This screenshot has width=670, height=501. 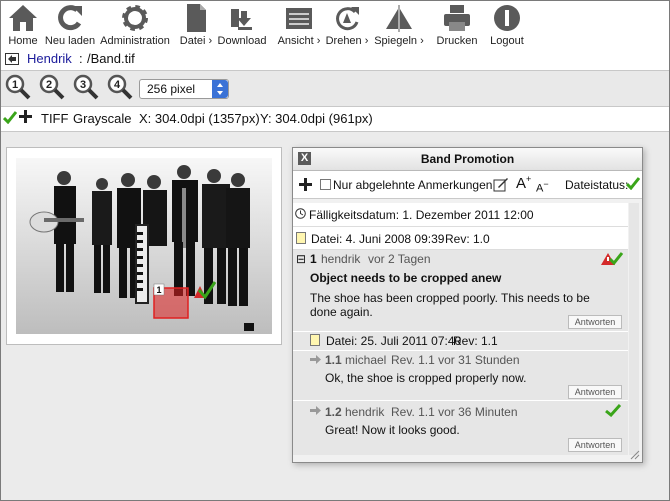 I want to click on band-photo: 1, so click(x=144, y=246).